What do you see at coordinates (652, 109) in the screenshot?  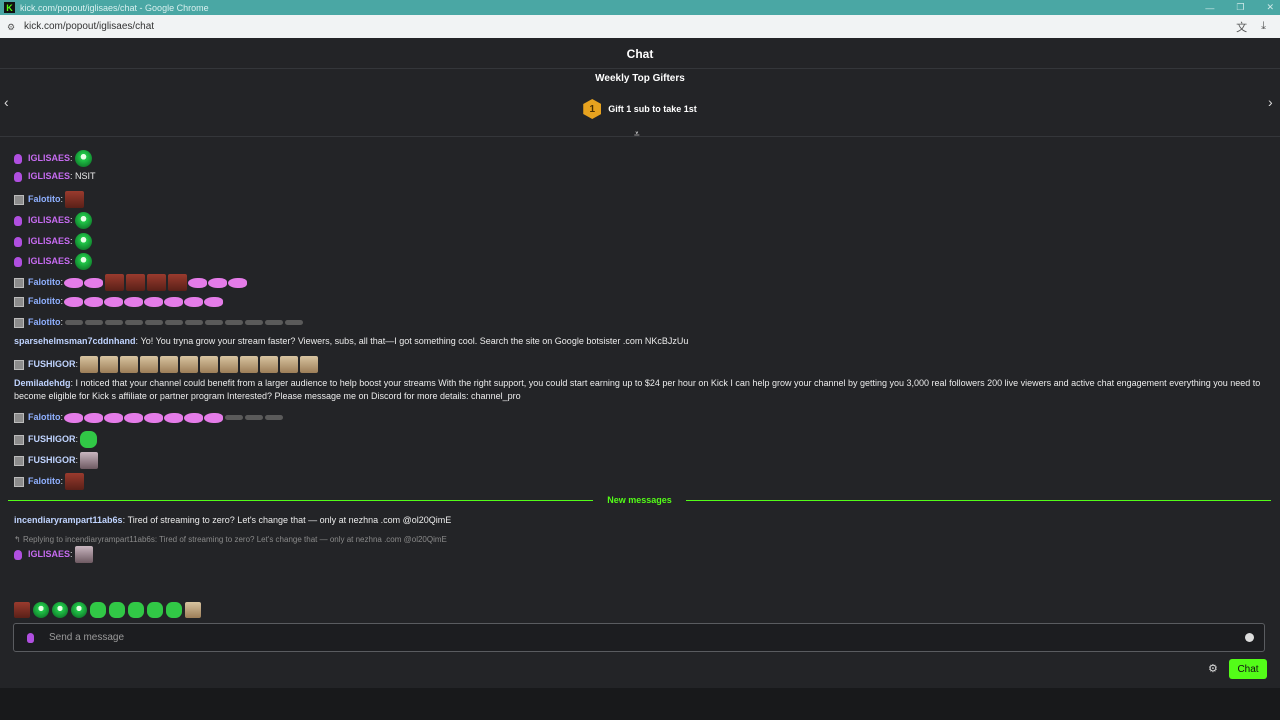 I see `gift-cta: Gift 1 sub to take 1st` at bounding box center [652, 109].